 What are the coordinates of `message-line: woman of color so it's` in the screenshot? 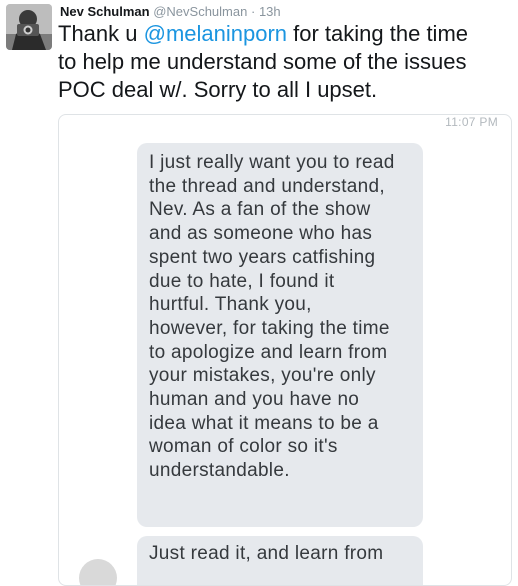 It's located at (243, 447).